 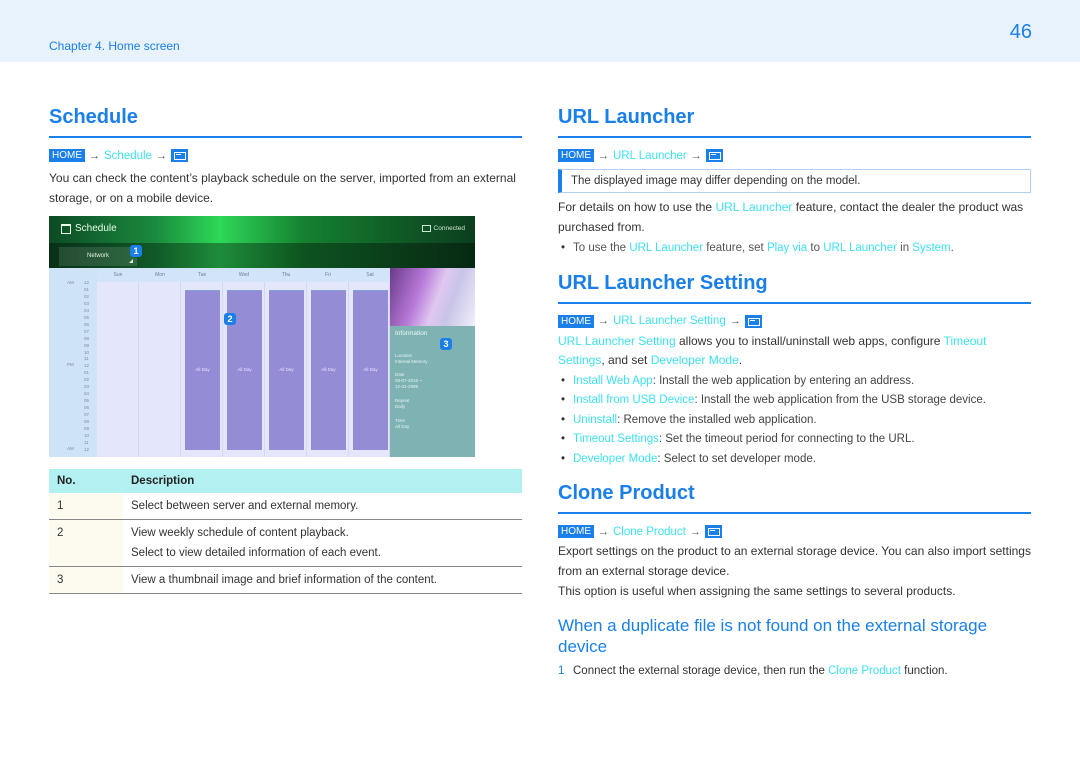 I want to click on url-launcher-setting-link: URL Launcher Setting, so click(x=617, y=341).